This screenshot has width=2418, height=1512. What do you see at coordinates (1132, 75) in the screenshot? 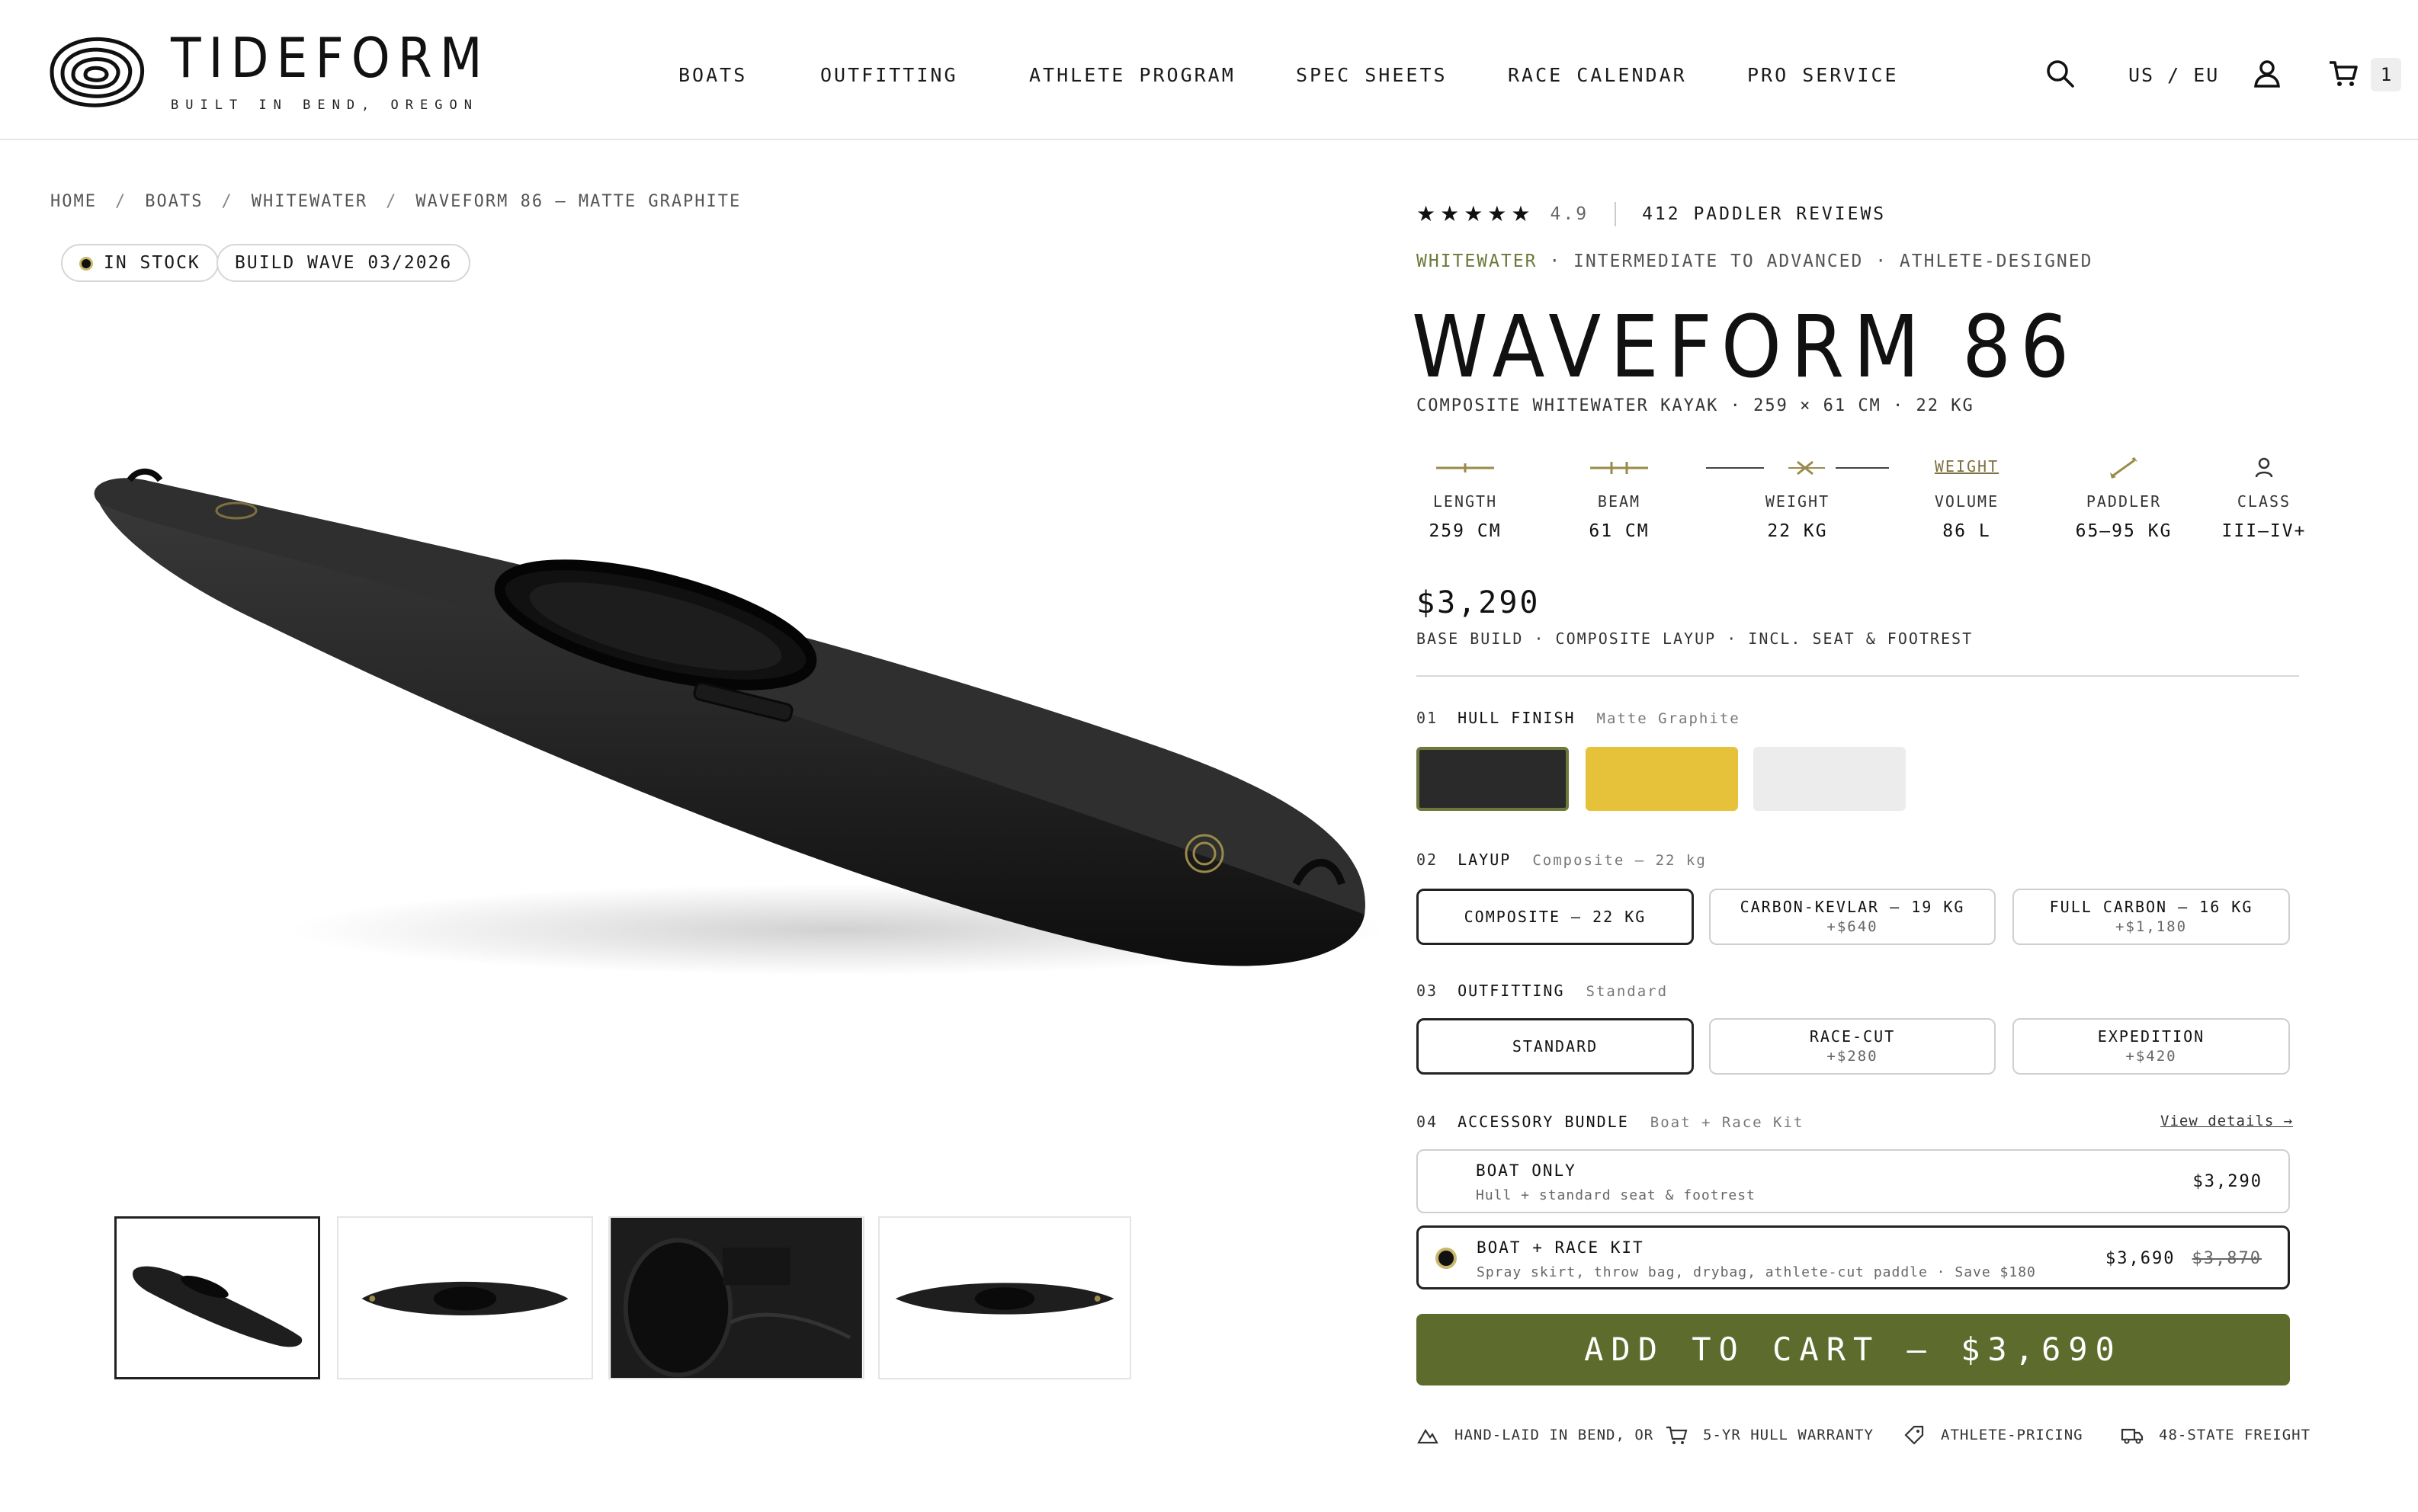
I see `nav-athlete-program: ATHLETE PROGRAM` at bounding box center [1132, 75].